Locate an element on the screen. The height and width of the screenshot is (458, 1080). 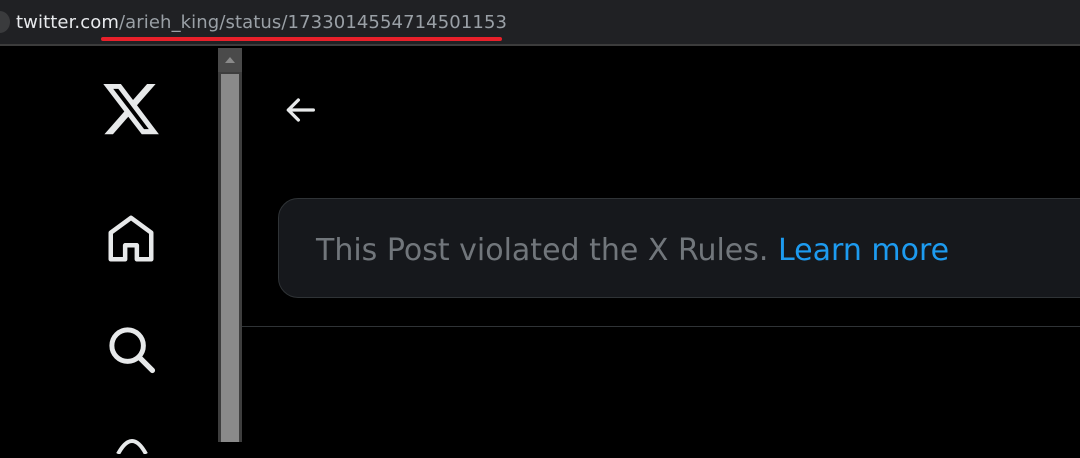
url-host: twitter.com is located at coordinates (67, 22).